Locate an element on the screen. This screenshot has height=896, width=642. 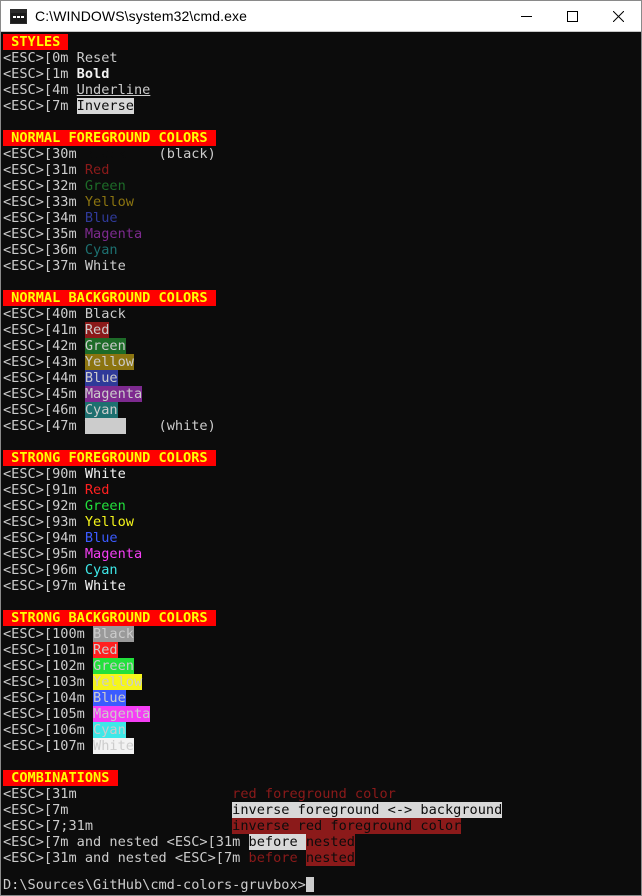
escape-code: <ESC>[95m is located at coordinates (44, 554).